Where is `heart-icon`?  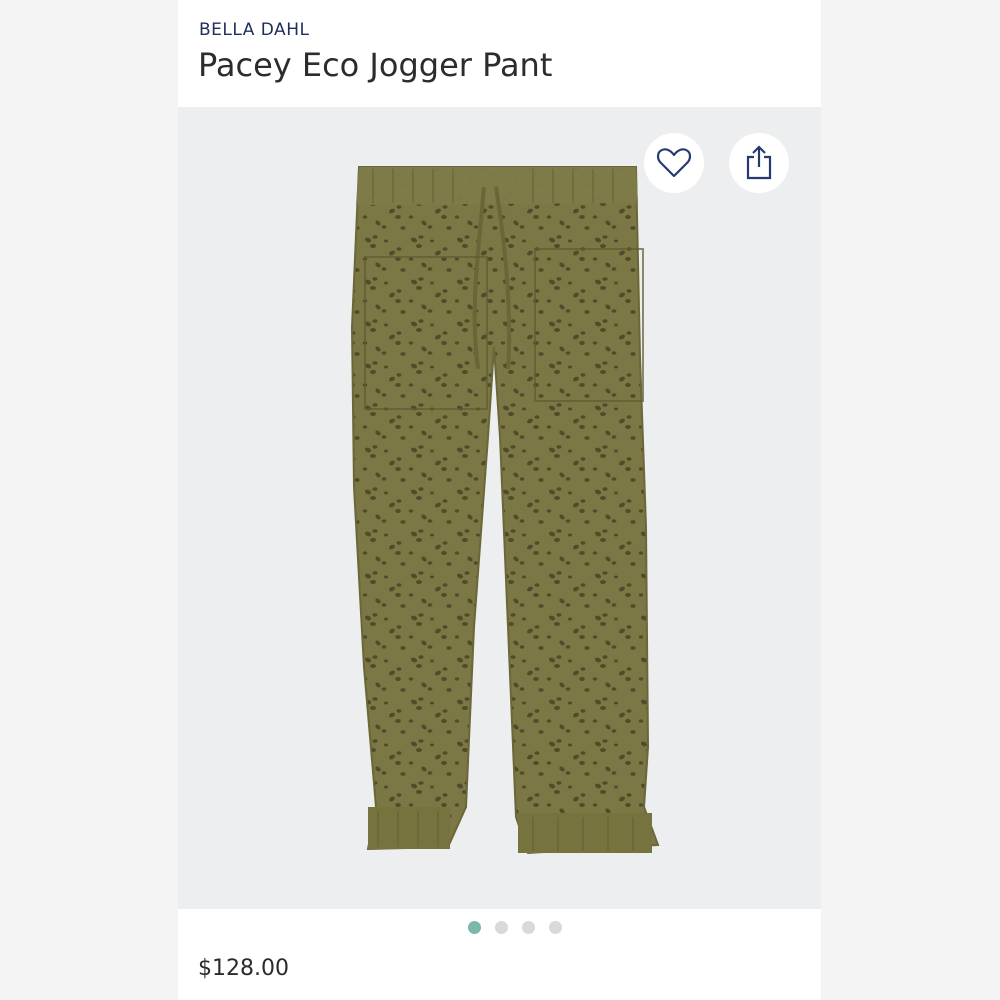 heart-icon is located at coordinates (674, 163).